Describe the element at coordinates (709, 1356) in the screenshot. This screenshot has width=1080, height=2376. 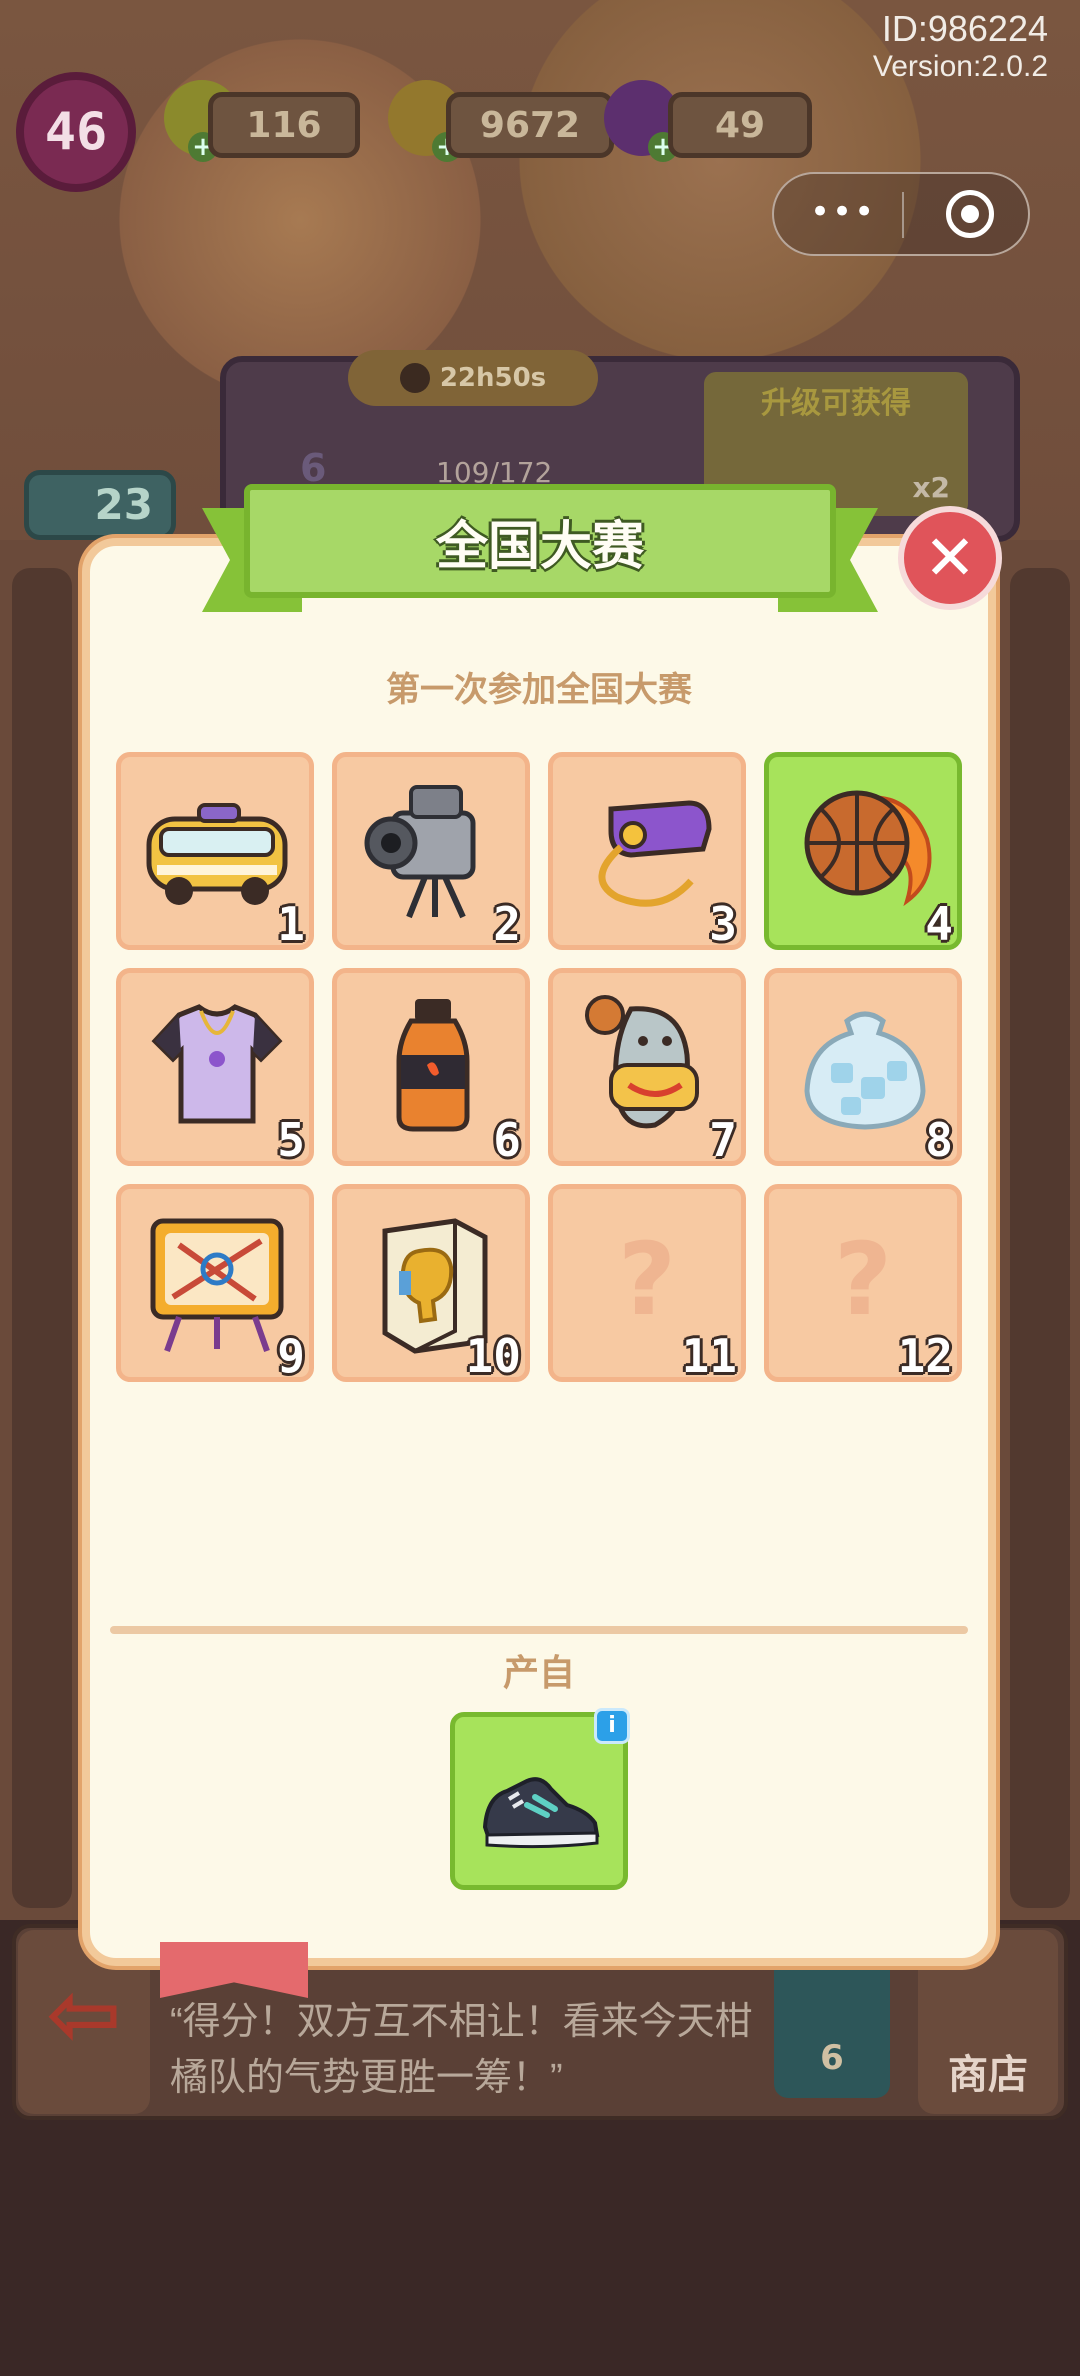
I see `slot-number: 11` at that location.